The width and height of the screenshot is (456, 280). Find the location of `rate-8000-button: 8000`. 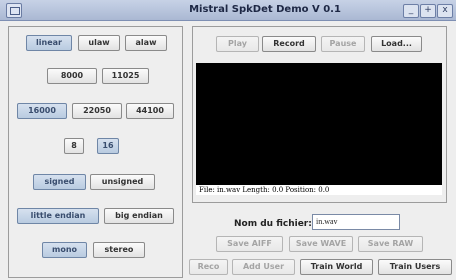

rate-8000-button: 8000 is located at coordinates (72, 76).